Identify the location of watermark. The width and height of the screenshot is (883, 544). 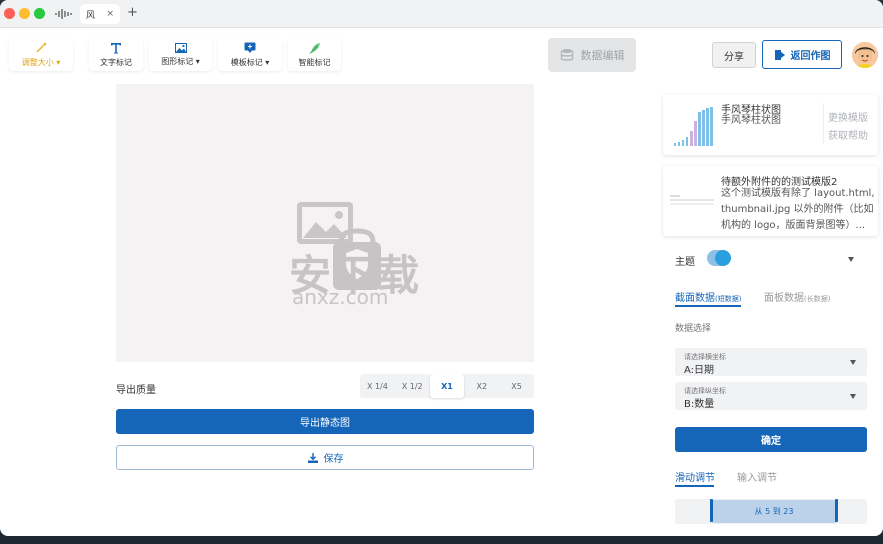
(339, 246).